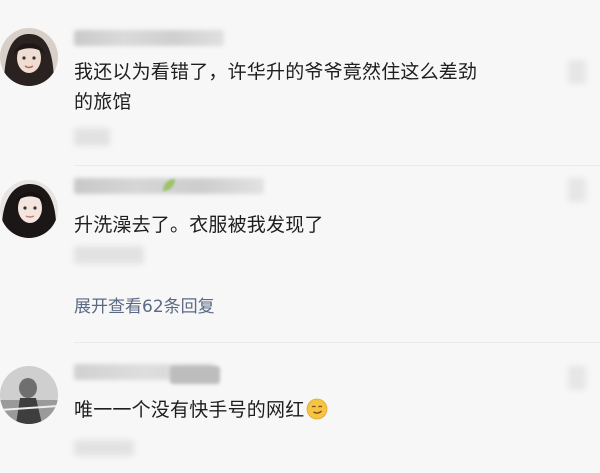 The image size is (600, 473). I want to click on comment-text-line: 唯一一个没有快手号的网红, so click(201, 410).